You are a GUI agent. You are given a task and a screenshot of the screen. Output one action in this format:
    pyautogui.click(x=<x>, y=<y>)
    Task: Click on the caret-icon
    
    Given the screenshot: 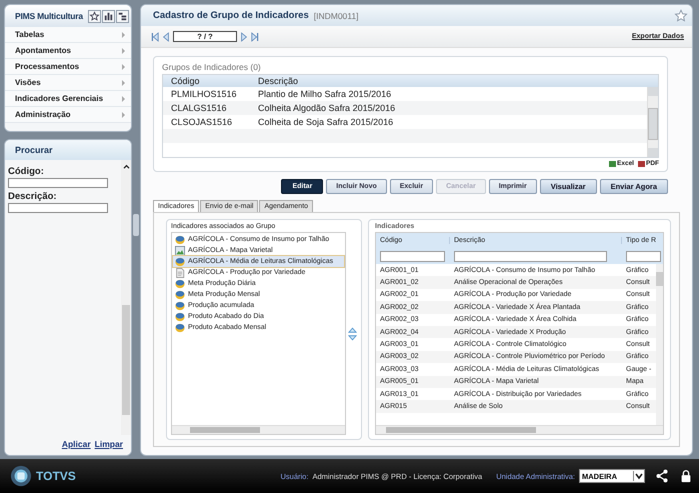 What is the action you would take?
    pyautogui.click(x=638, y=476)
    